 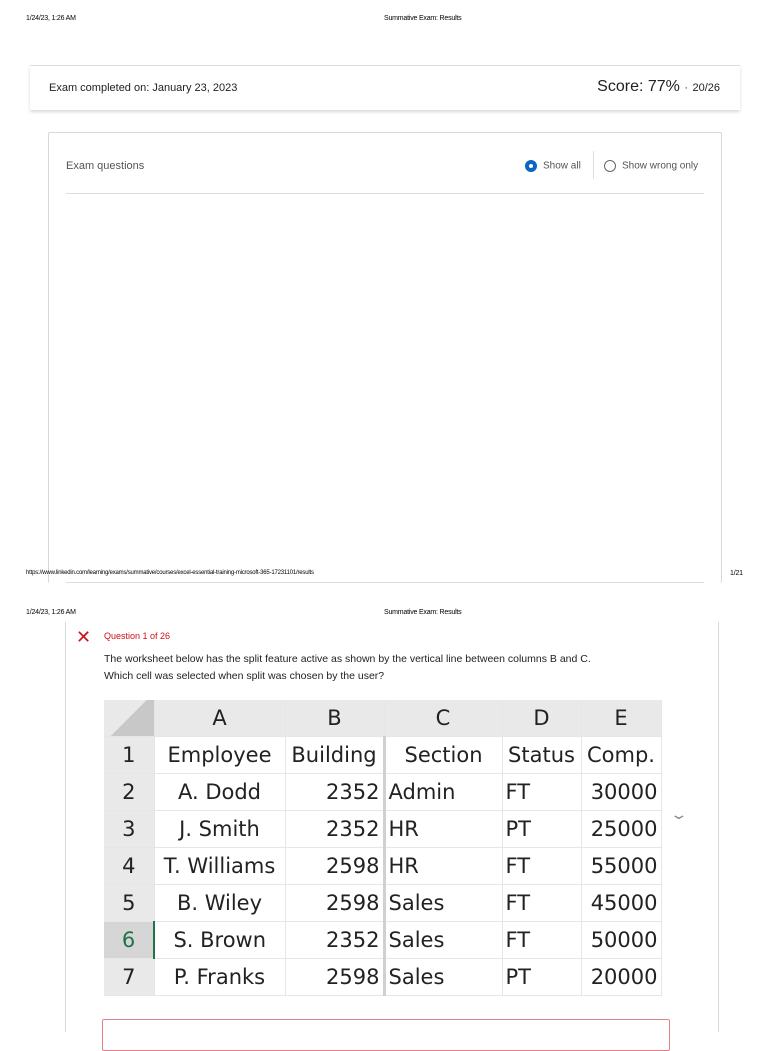 What do you see at coordinates (220, 903) in the screenshot?
I see `cell: B. Wiley` at bounding box center [220, 903].